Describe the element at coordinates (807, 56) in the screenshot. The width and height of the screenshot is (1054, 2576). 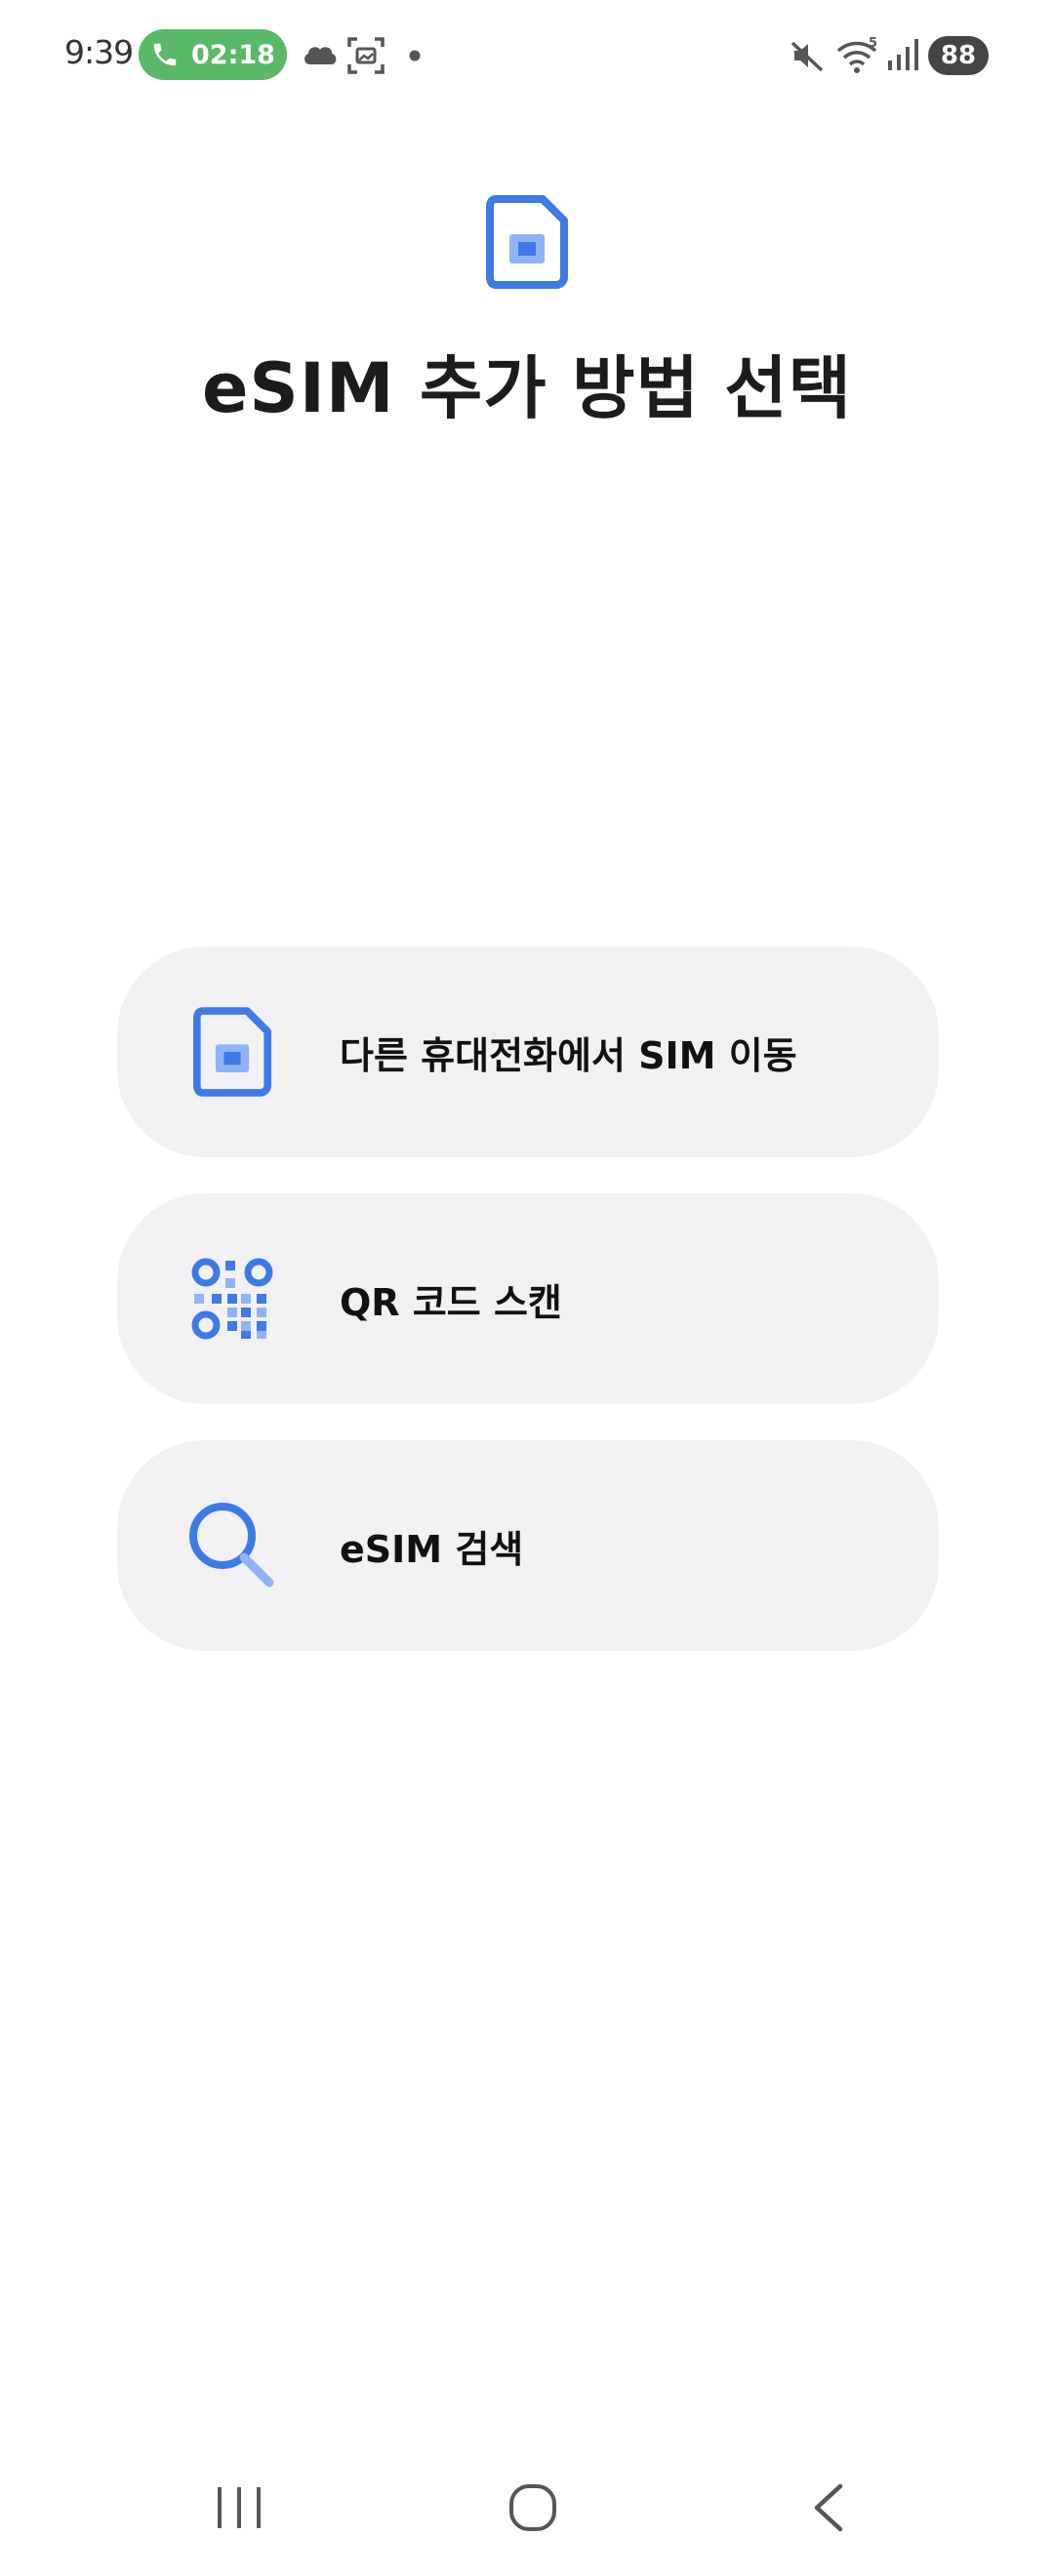
I see `mute-icon` at that location.